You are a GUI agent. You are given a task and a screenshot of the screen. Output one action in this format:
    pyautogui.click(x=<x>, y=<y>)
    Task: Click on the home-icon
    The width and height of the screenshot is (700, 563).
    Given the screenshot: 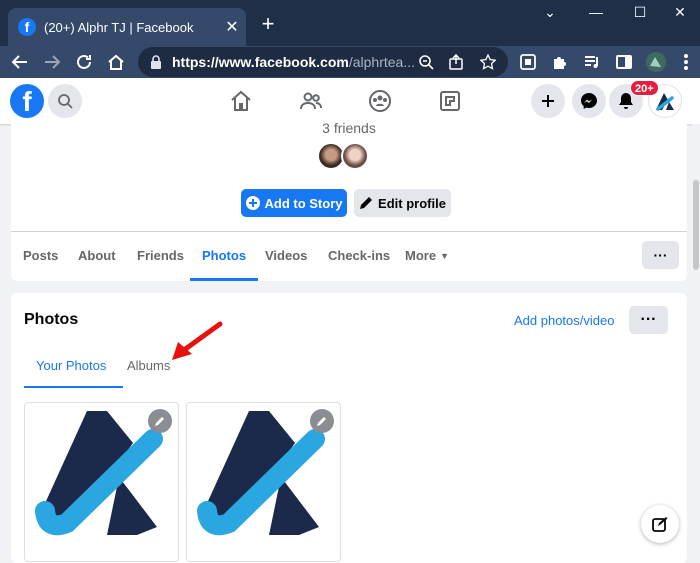 What is the action you would take?
    pyautogui.click(x=116, y=62)
    